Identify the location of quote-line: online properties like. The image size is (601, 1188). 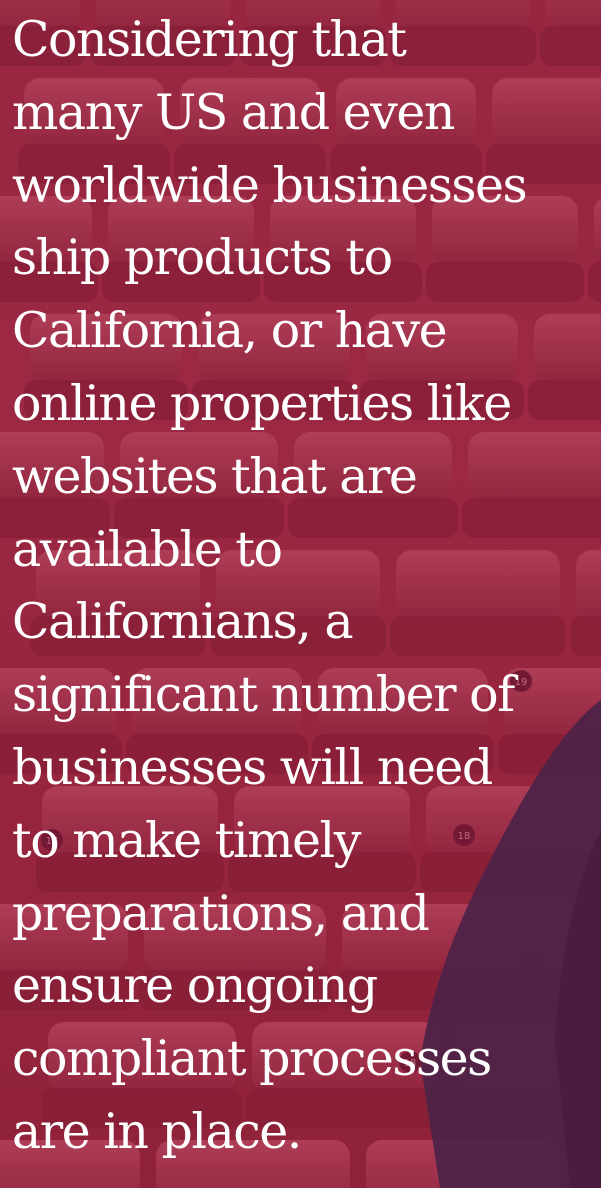
(262, 403).